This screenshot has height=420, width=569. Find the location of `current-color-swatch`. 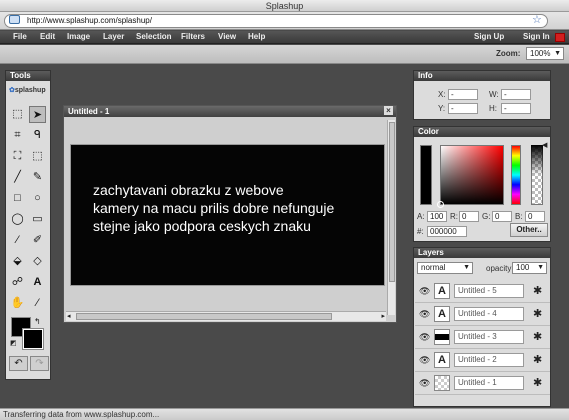

current-color-swatch is located at coordinates (426, 175).